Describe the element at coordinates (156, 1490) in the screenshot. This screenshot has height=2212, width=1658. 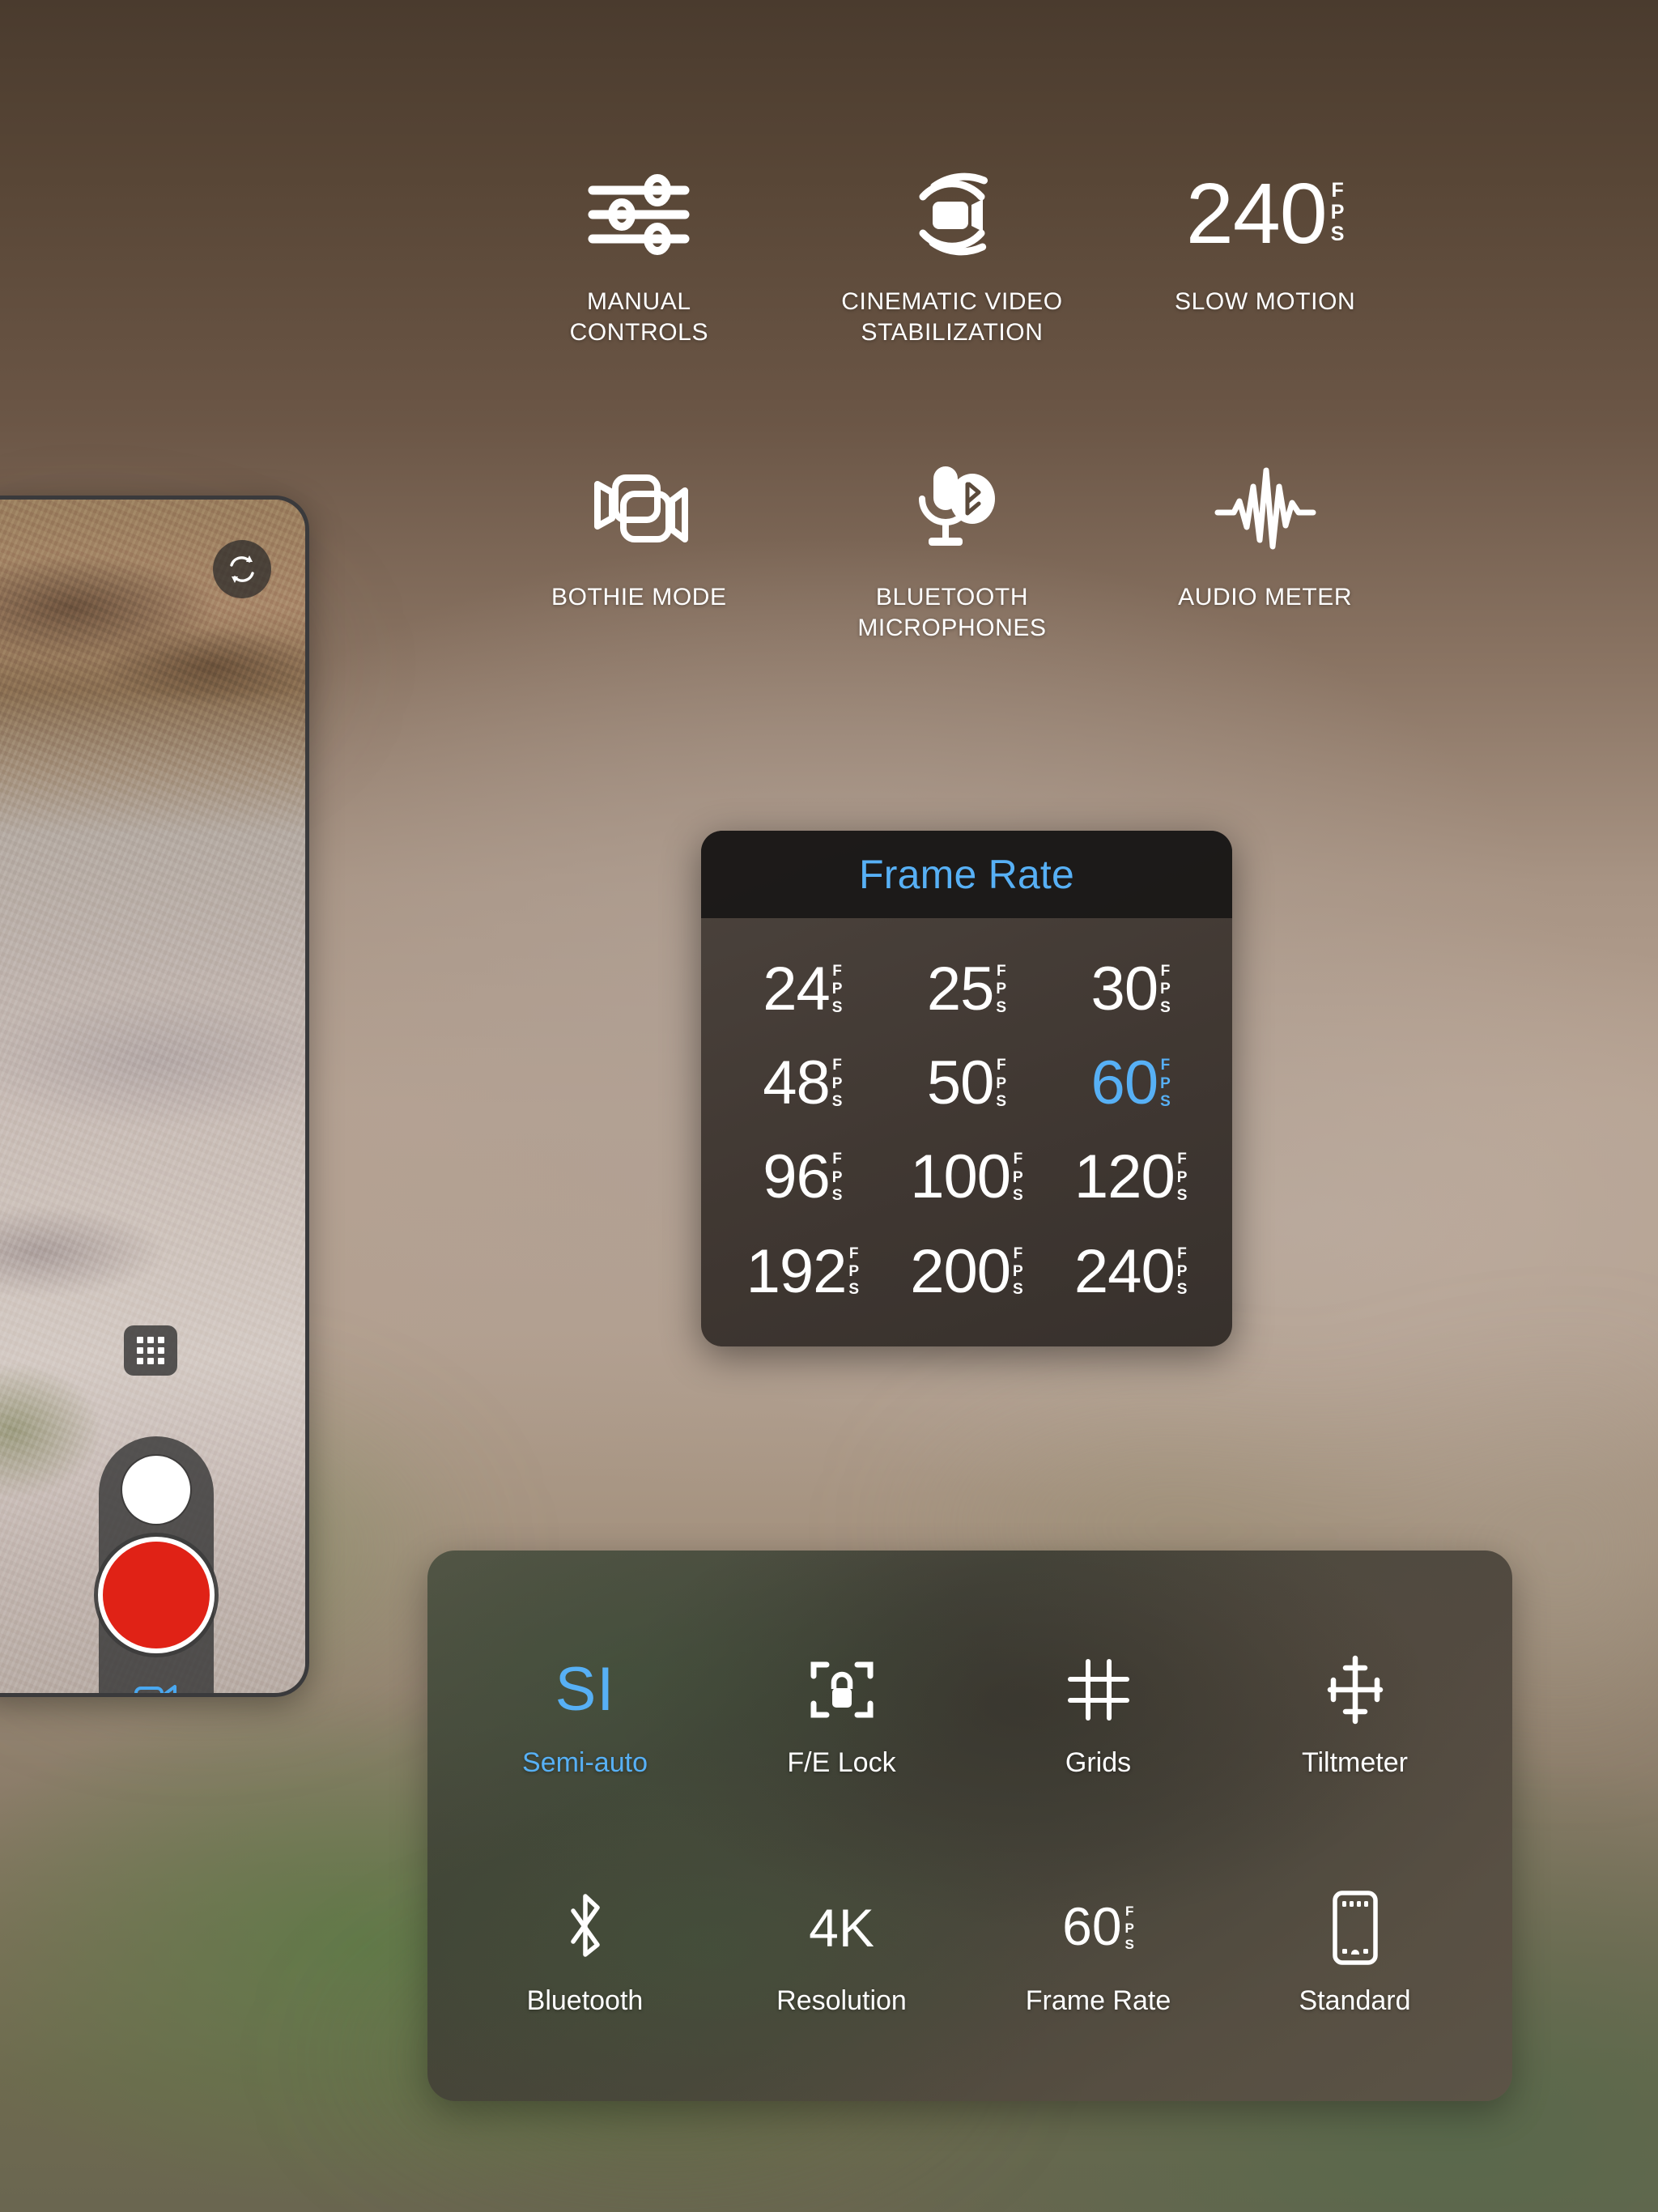
I see `photo-shutter-button` at that location.